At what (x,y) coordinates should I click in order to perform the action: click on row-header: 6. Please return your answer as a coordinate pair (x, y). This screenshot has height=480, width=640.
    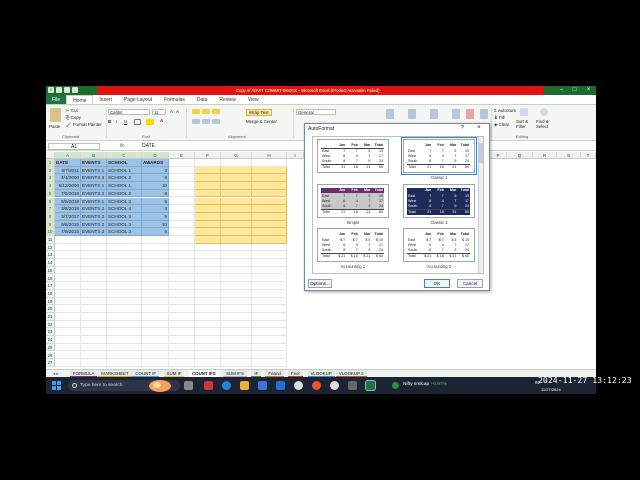
    Looking at the image, I should click on (50, 201).